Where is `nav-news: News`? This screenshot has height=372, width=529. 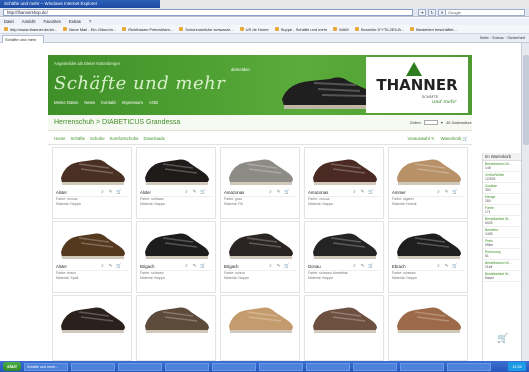 nav-news: News is located at coordinates (89, 102).